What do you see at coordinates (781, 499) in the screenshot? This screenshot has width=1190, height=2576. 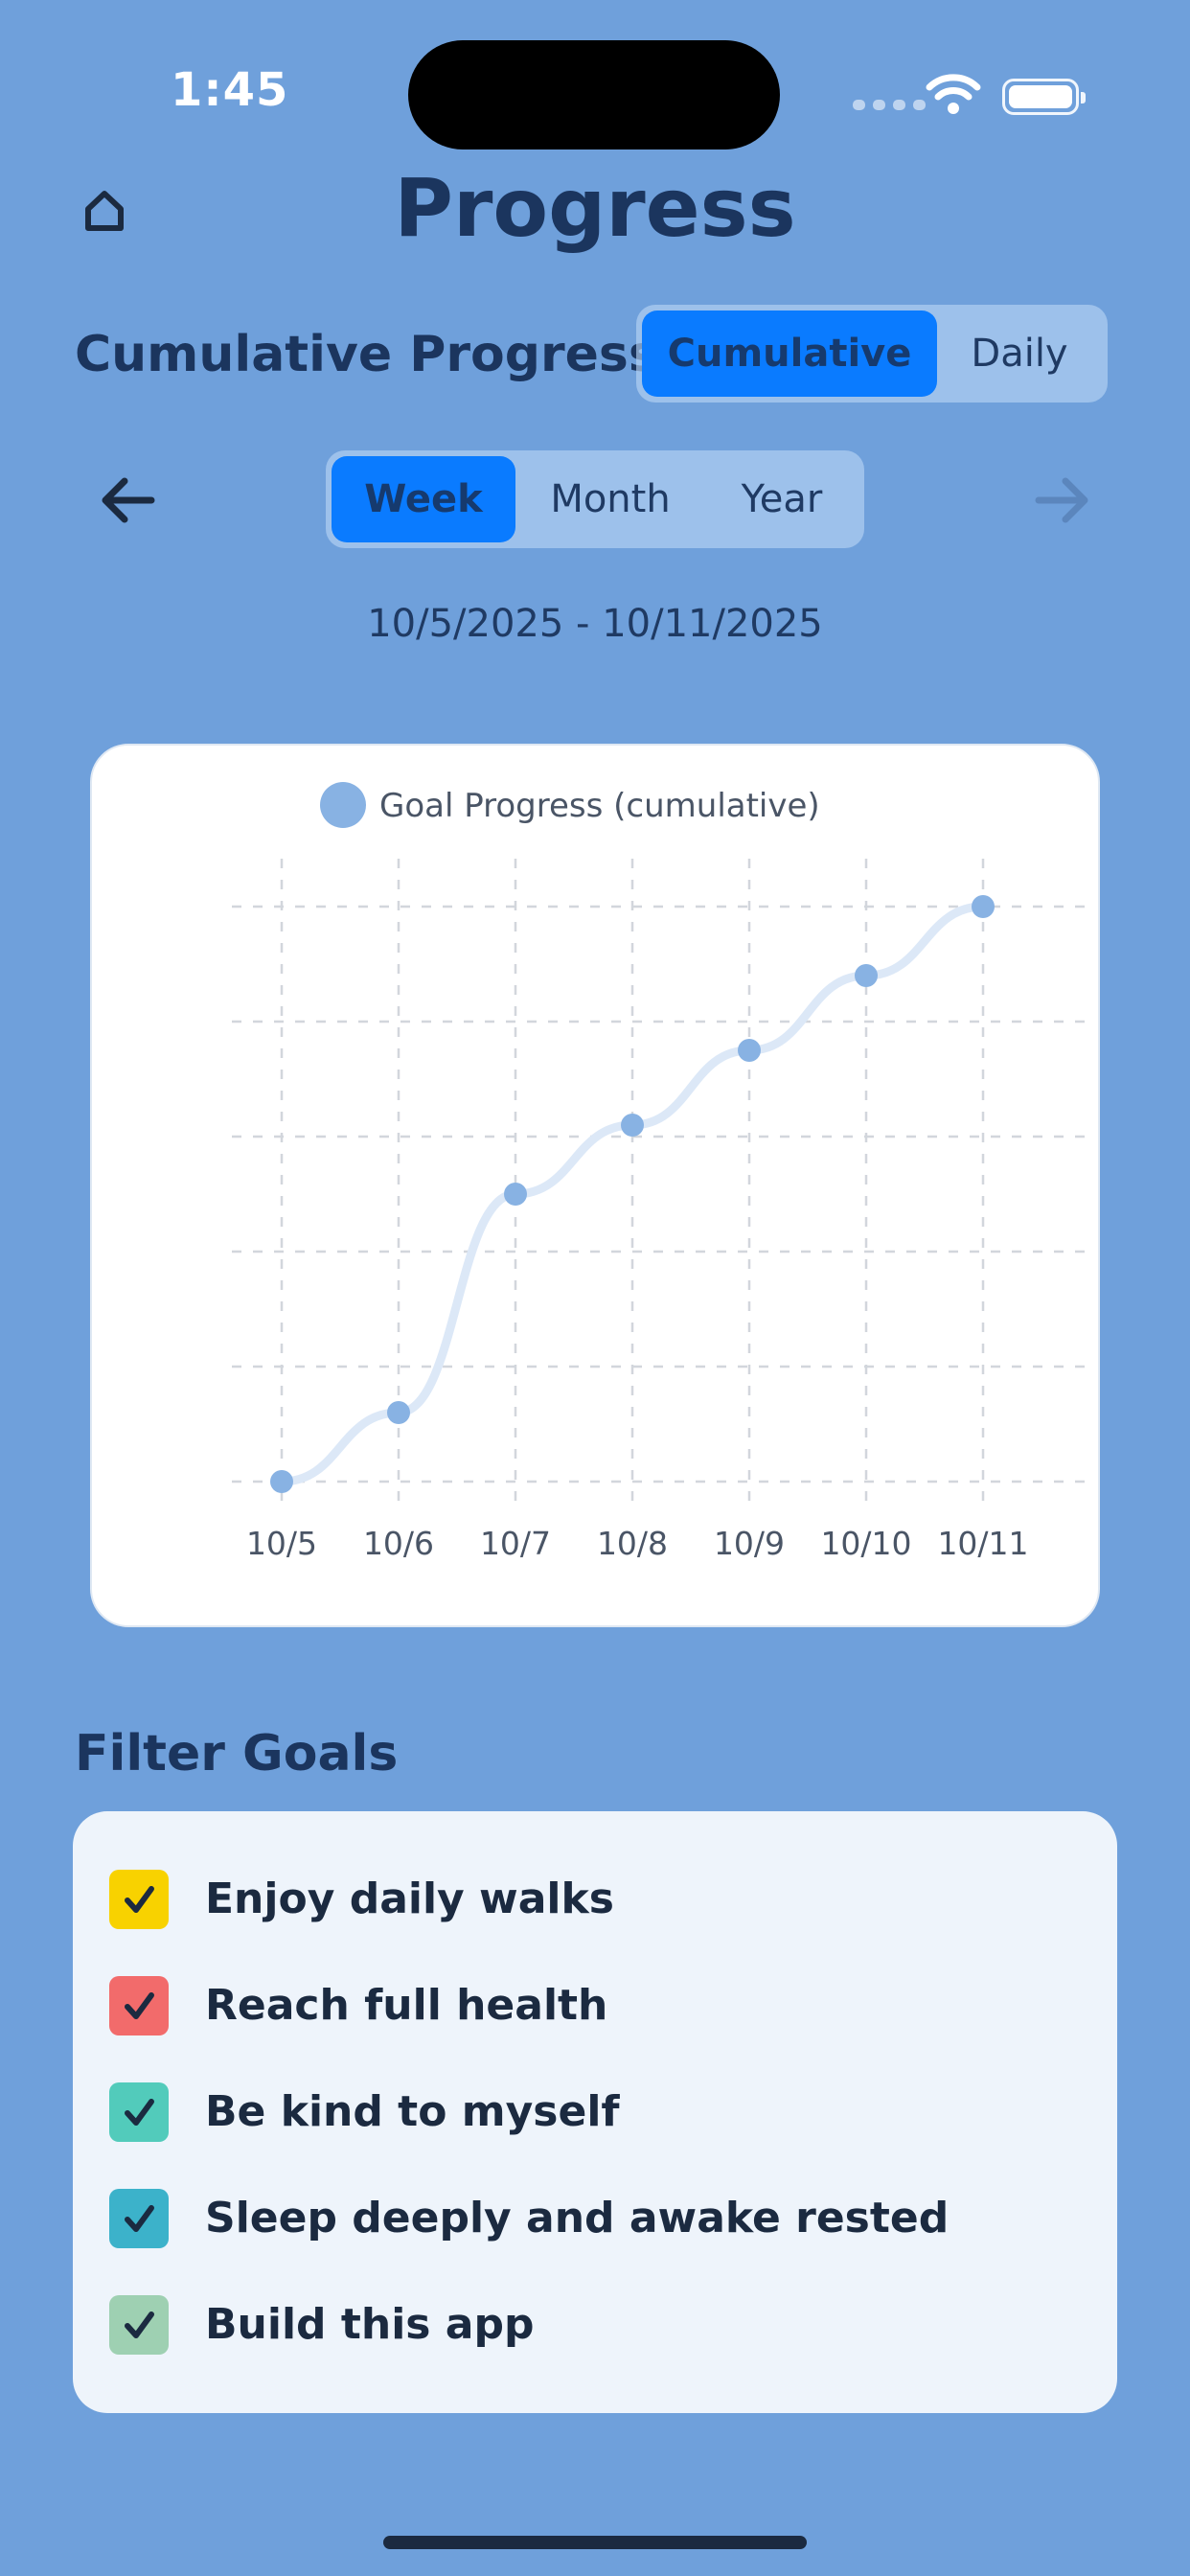 I see `range-option-year: Year` at bounding box center [781, 499].